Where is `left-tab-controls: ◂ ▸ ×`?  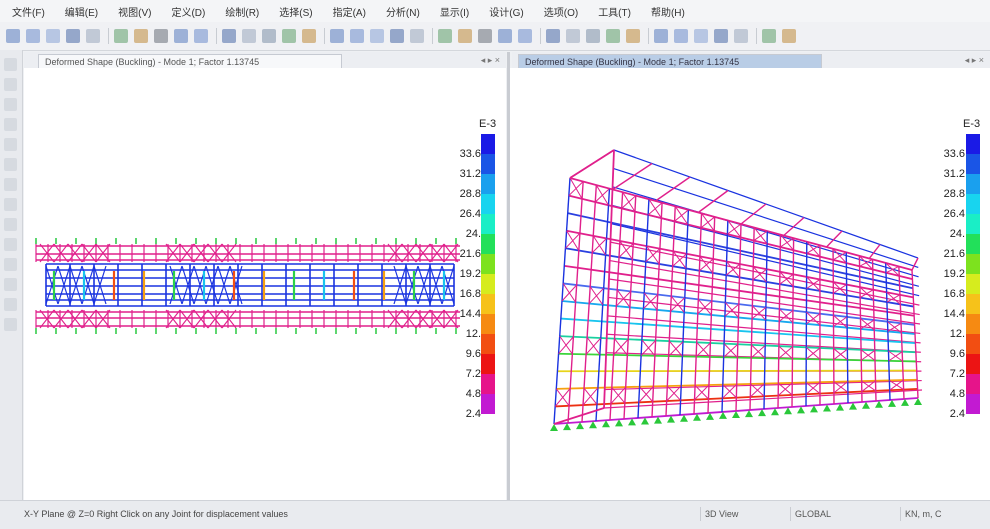 left-tab-controls: ◂ ▸ × is located at coordinates (490, 60).